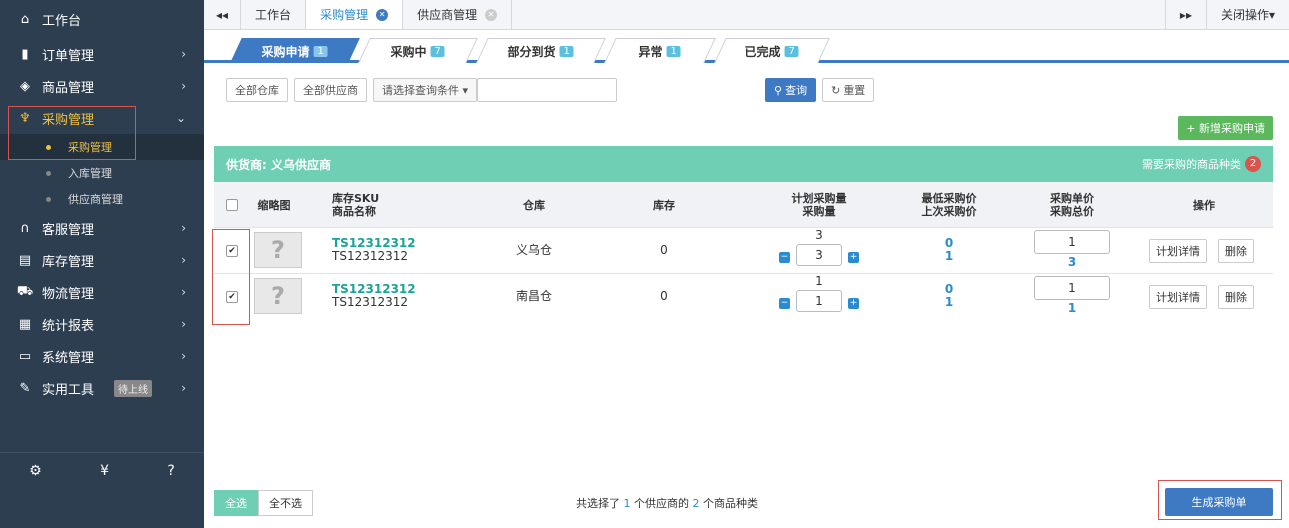 The image size is (1289, 528). What do you see at coordinates (170, 471) in the screenshot?
I see `help-icon: ?` at bounding box center [170, 471].